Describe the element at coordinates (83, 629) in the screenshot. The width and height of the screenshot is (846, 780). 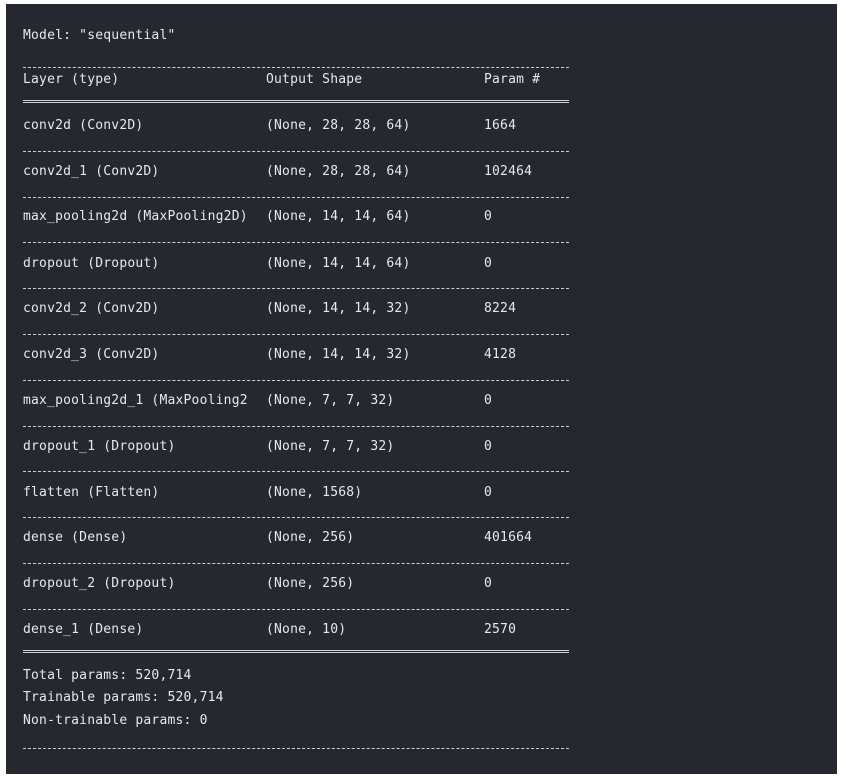
I see `row-layer: dense_1 (Dense)` at that location.